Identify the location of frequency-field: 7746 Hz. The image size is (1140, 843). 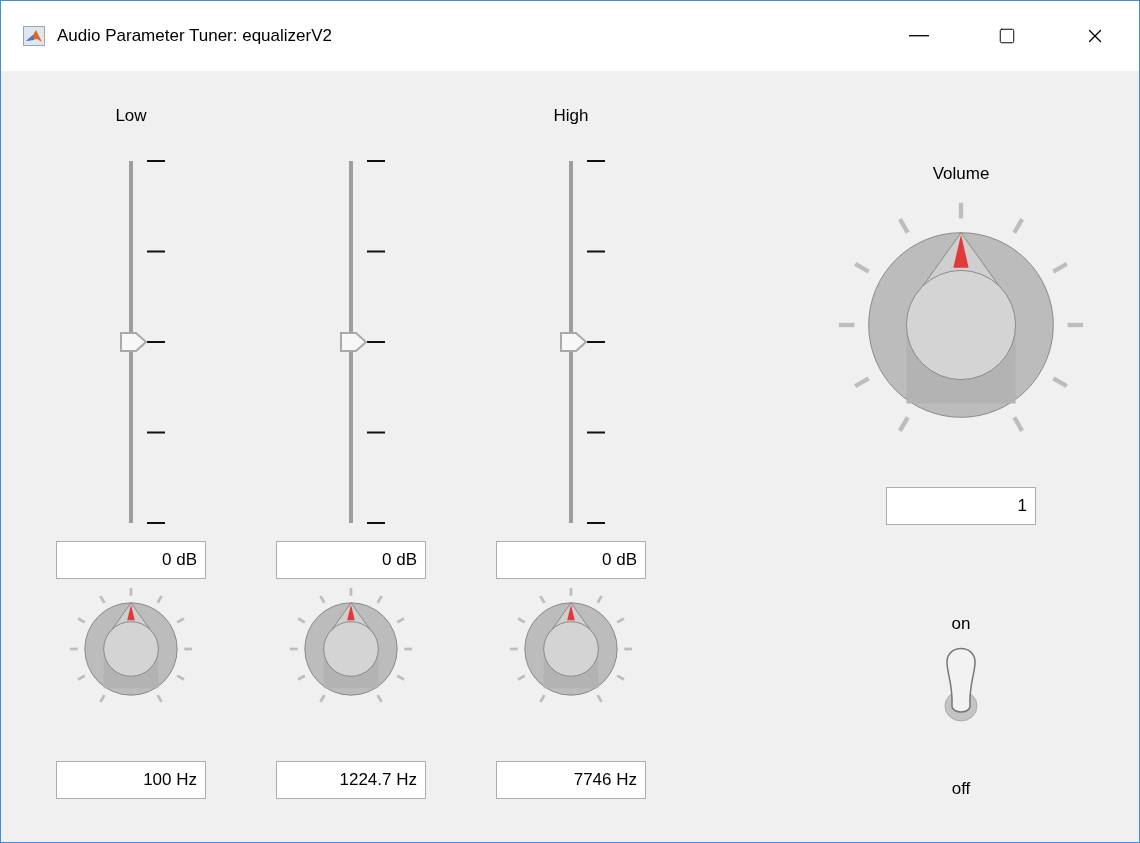
(571, 780).